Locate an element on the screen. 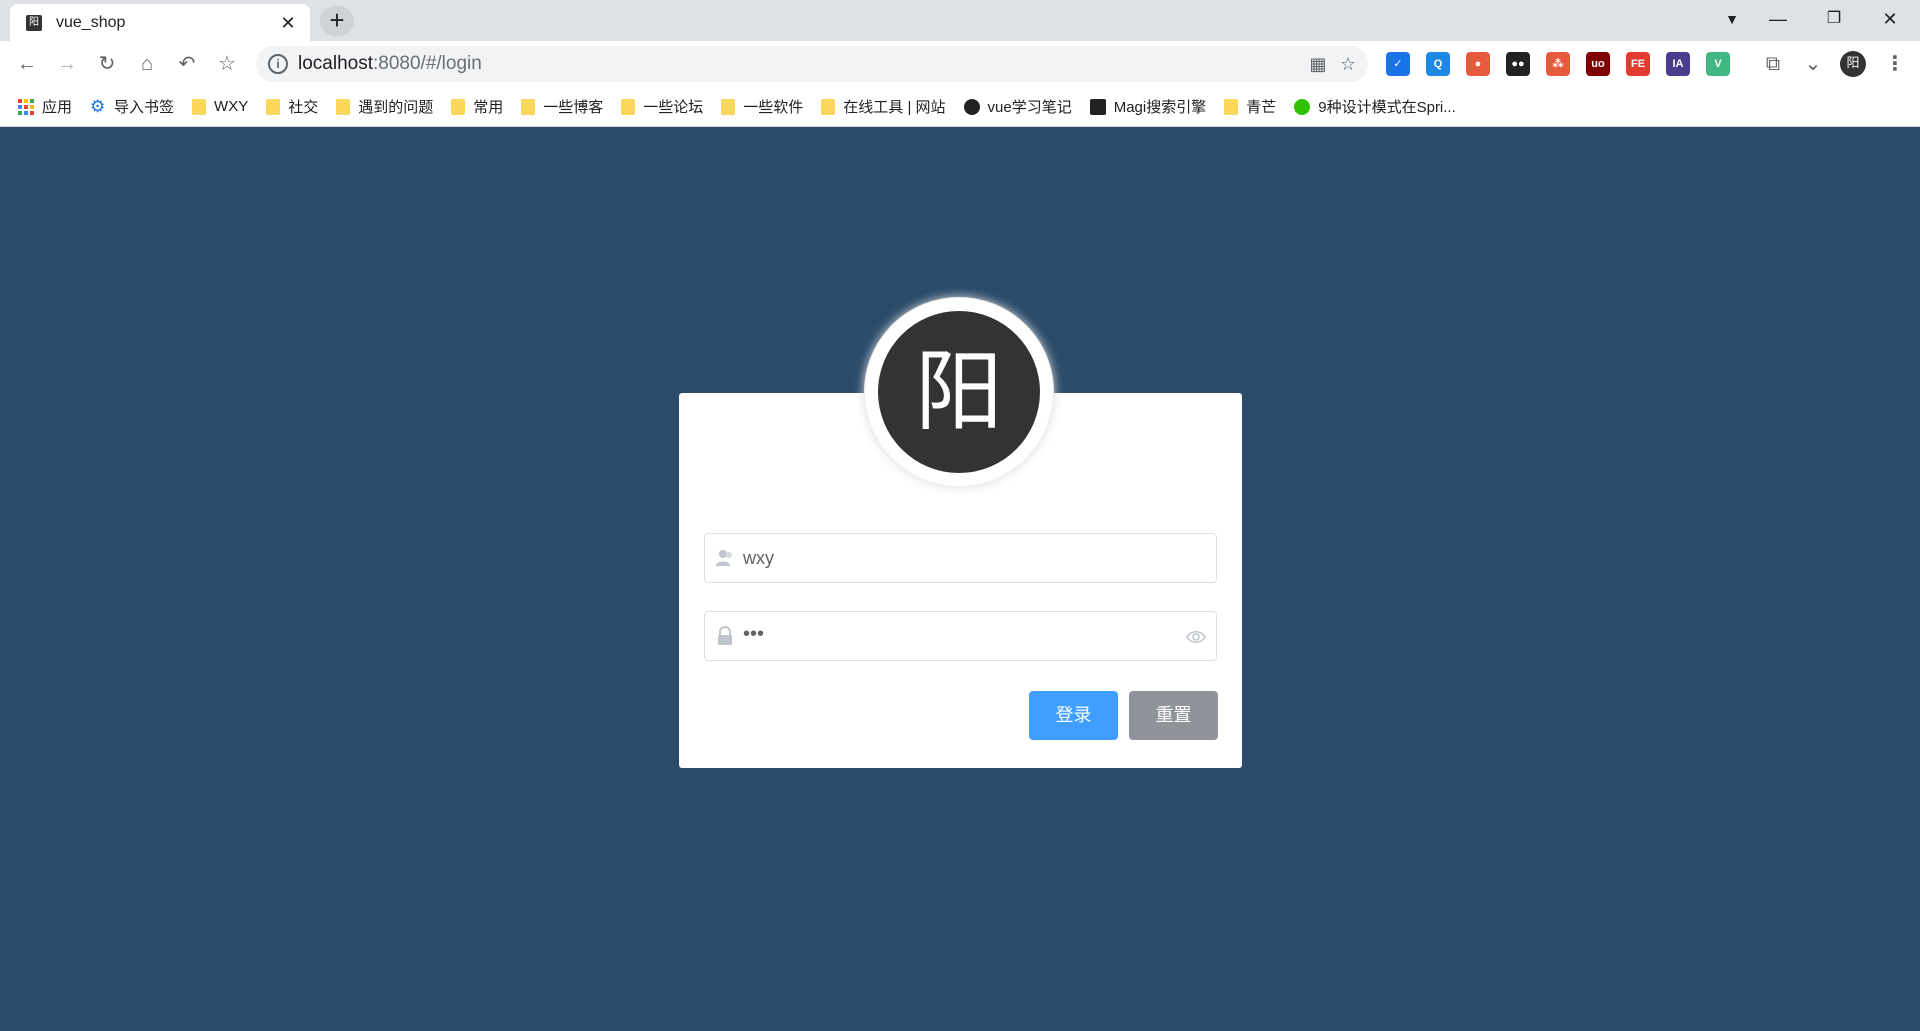 The image size is (1920, 1031). bookmark-label: 在线工具 | 网站 is located at coordinates (894, 107).